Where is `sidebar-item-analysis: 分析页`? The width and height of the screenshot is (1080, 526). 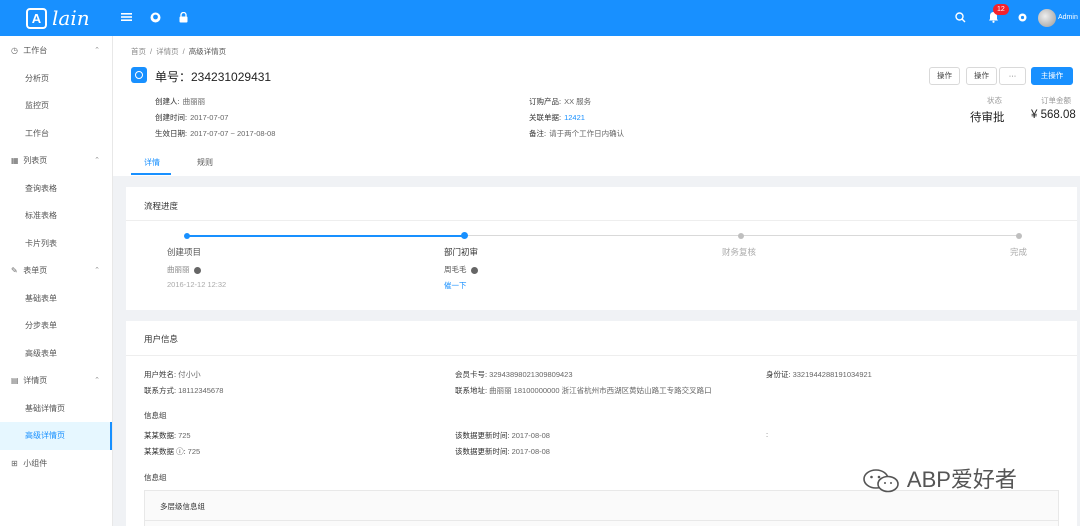 sidebar-item-analysis: 分析页 is located at coordinates (56, 79).